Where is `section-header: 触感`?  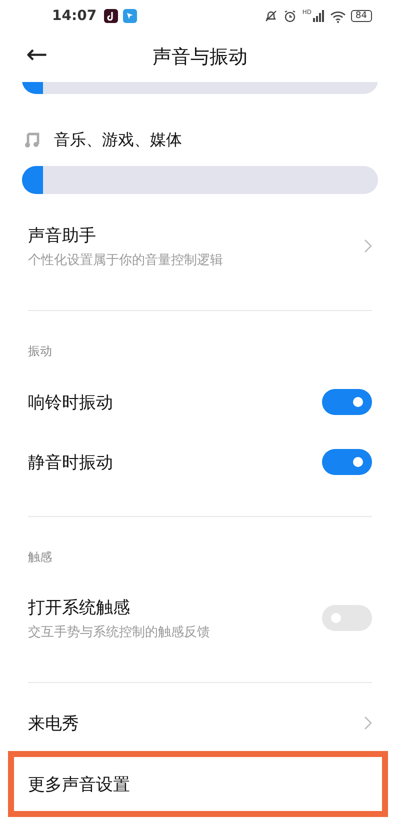 section-header: 触感 is located at coordinates (40, 557).